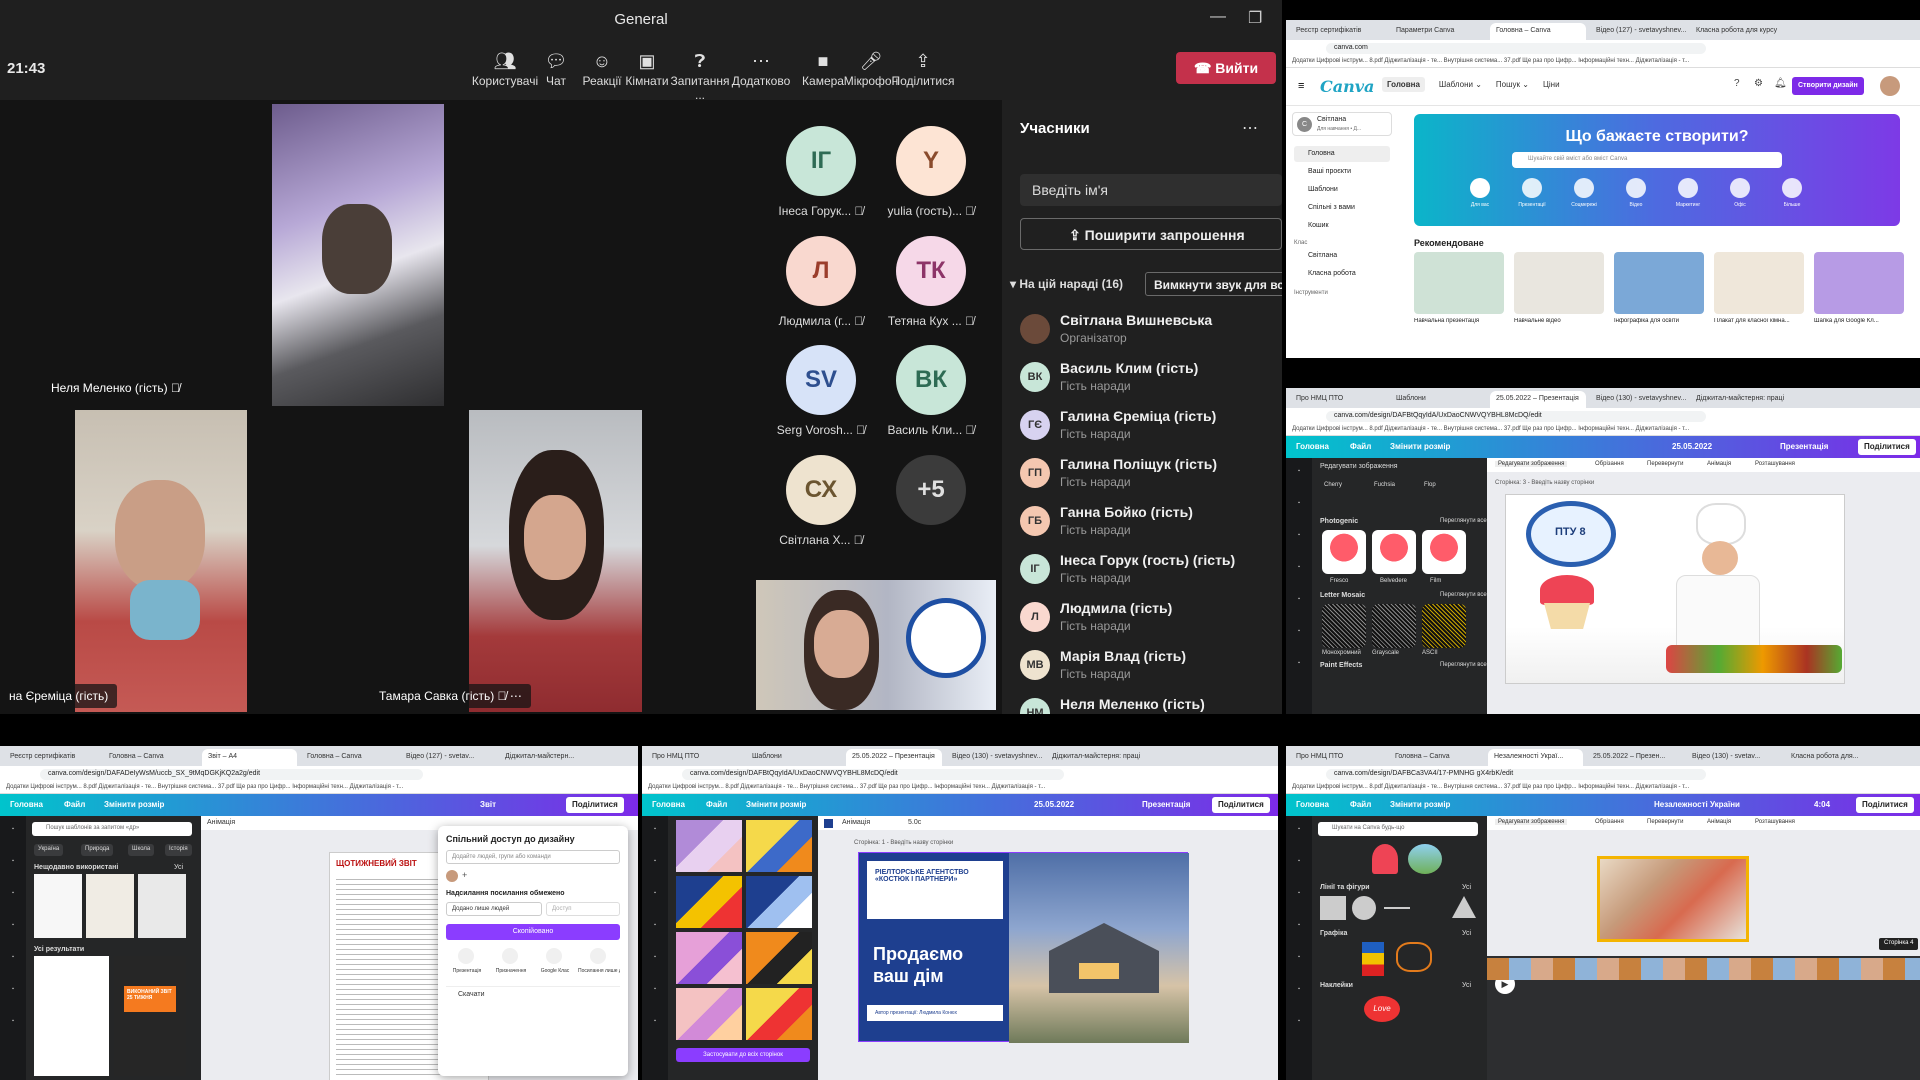  I want to click on doc-name: Звіт, so click(488, 804).